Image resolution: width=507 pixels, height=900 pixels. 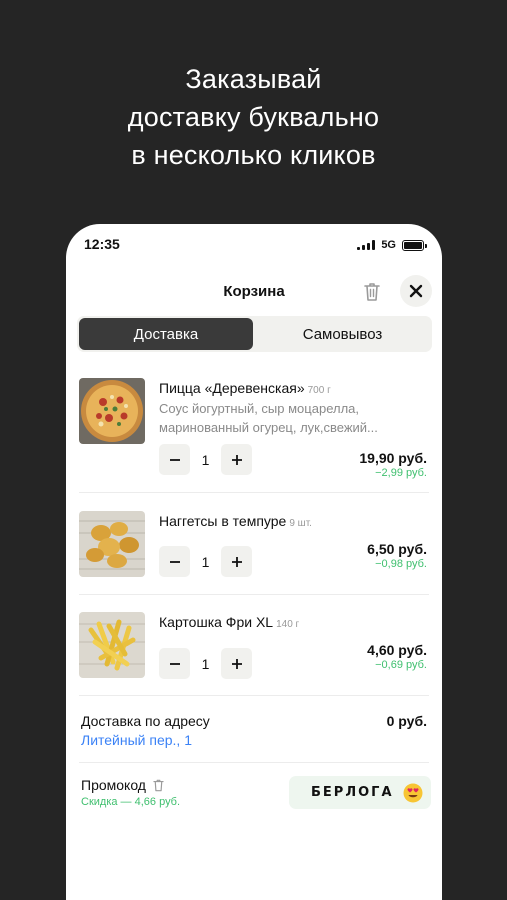 I want to click on close-button, so click(x=416, y=291).